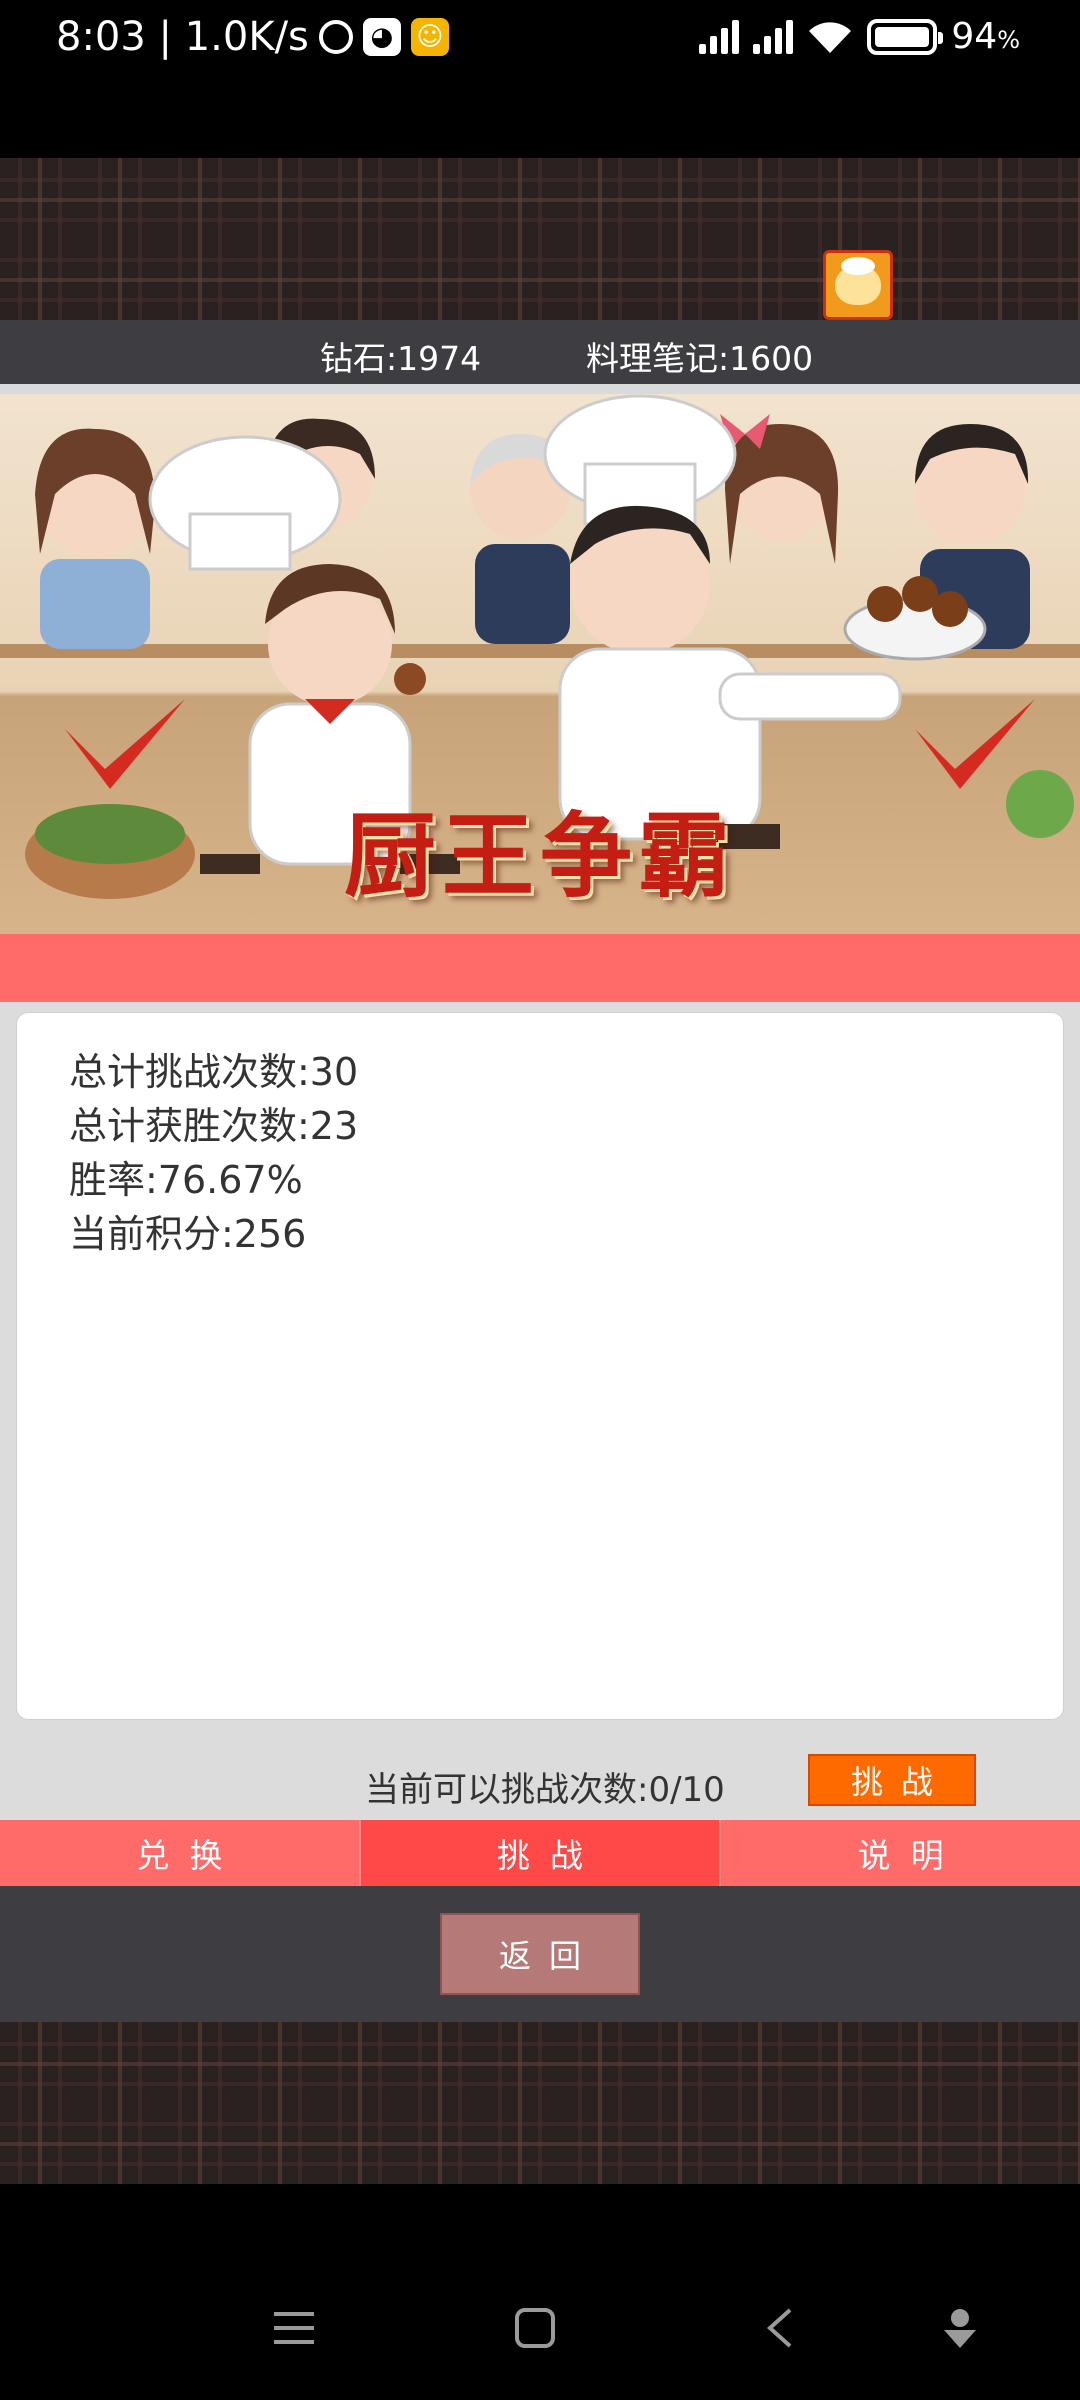  I want to click on currency-bar: 钻石:1974 料理笔记:1600, so click(540, 352).